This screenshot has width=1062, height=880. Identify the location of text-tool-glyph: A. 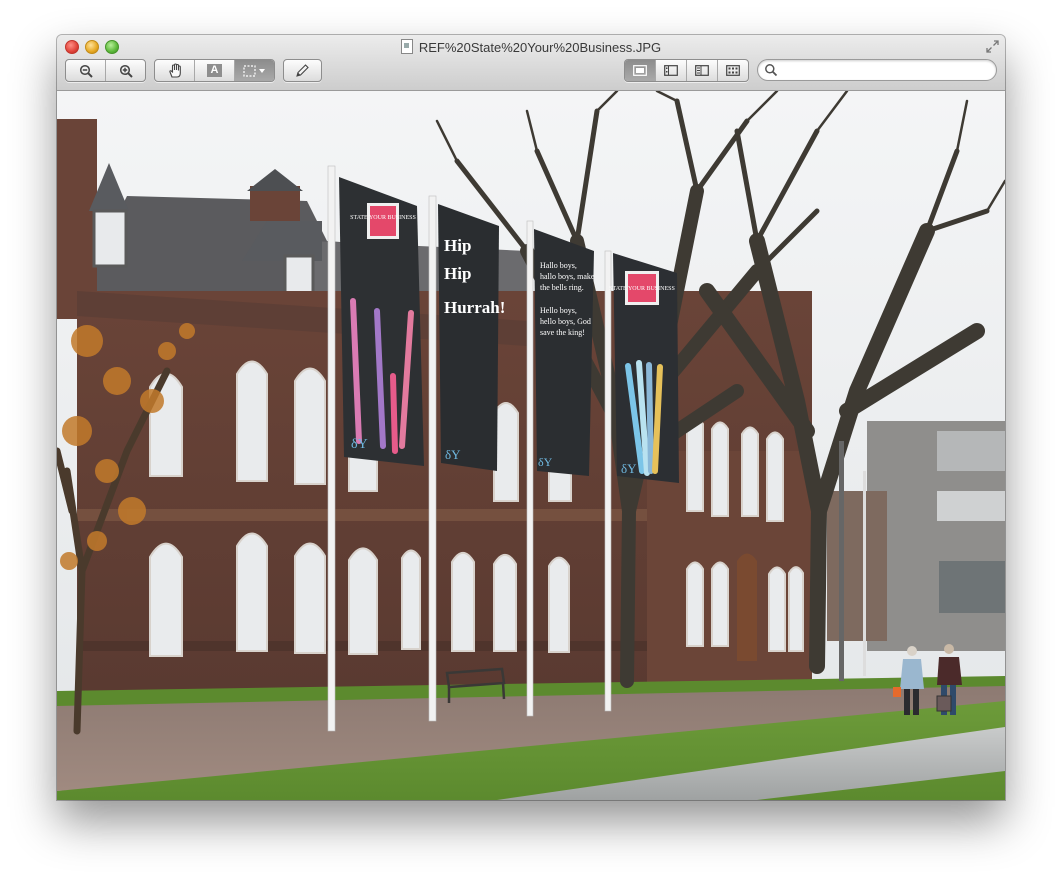
(214, 70).